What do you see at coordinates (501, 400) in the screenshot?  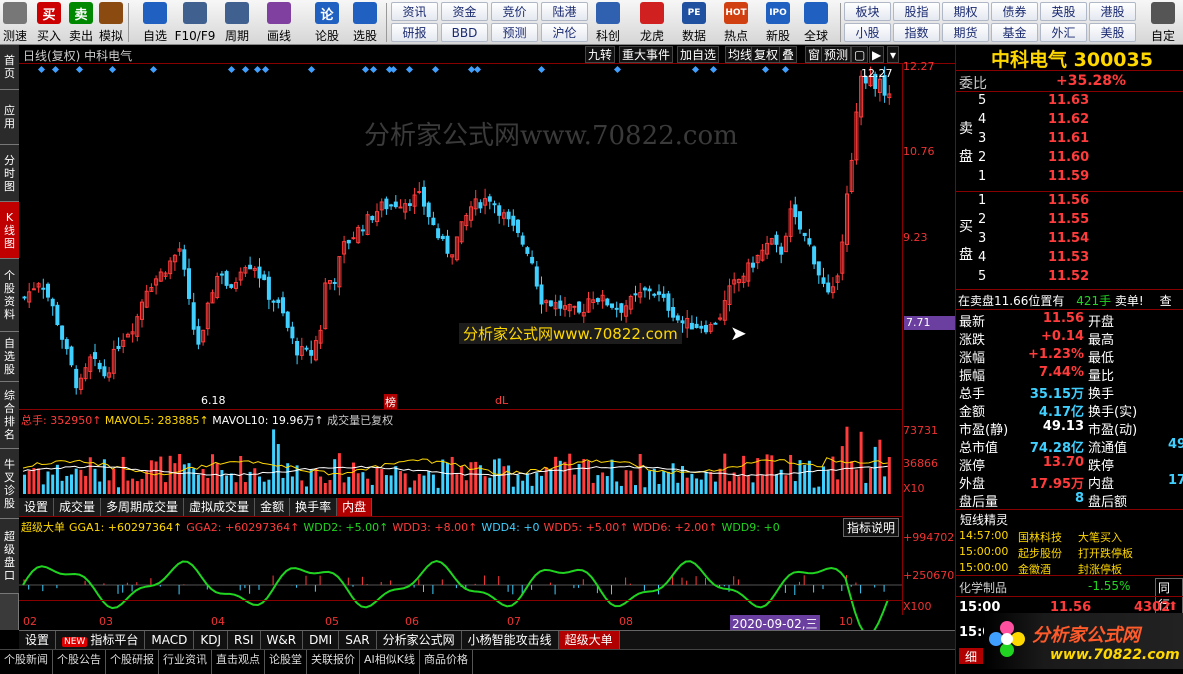 I see `dl-marker: dL` at bounding box center [501, 400].